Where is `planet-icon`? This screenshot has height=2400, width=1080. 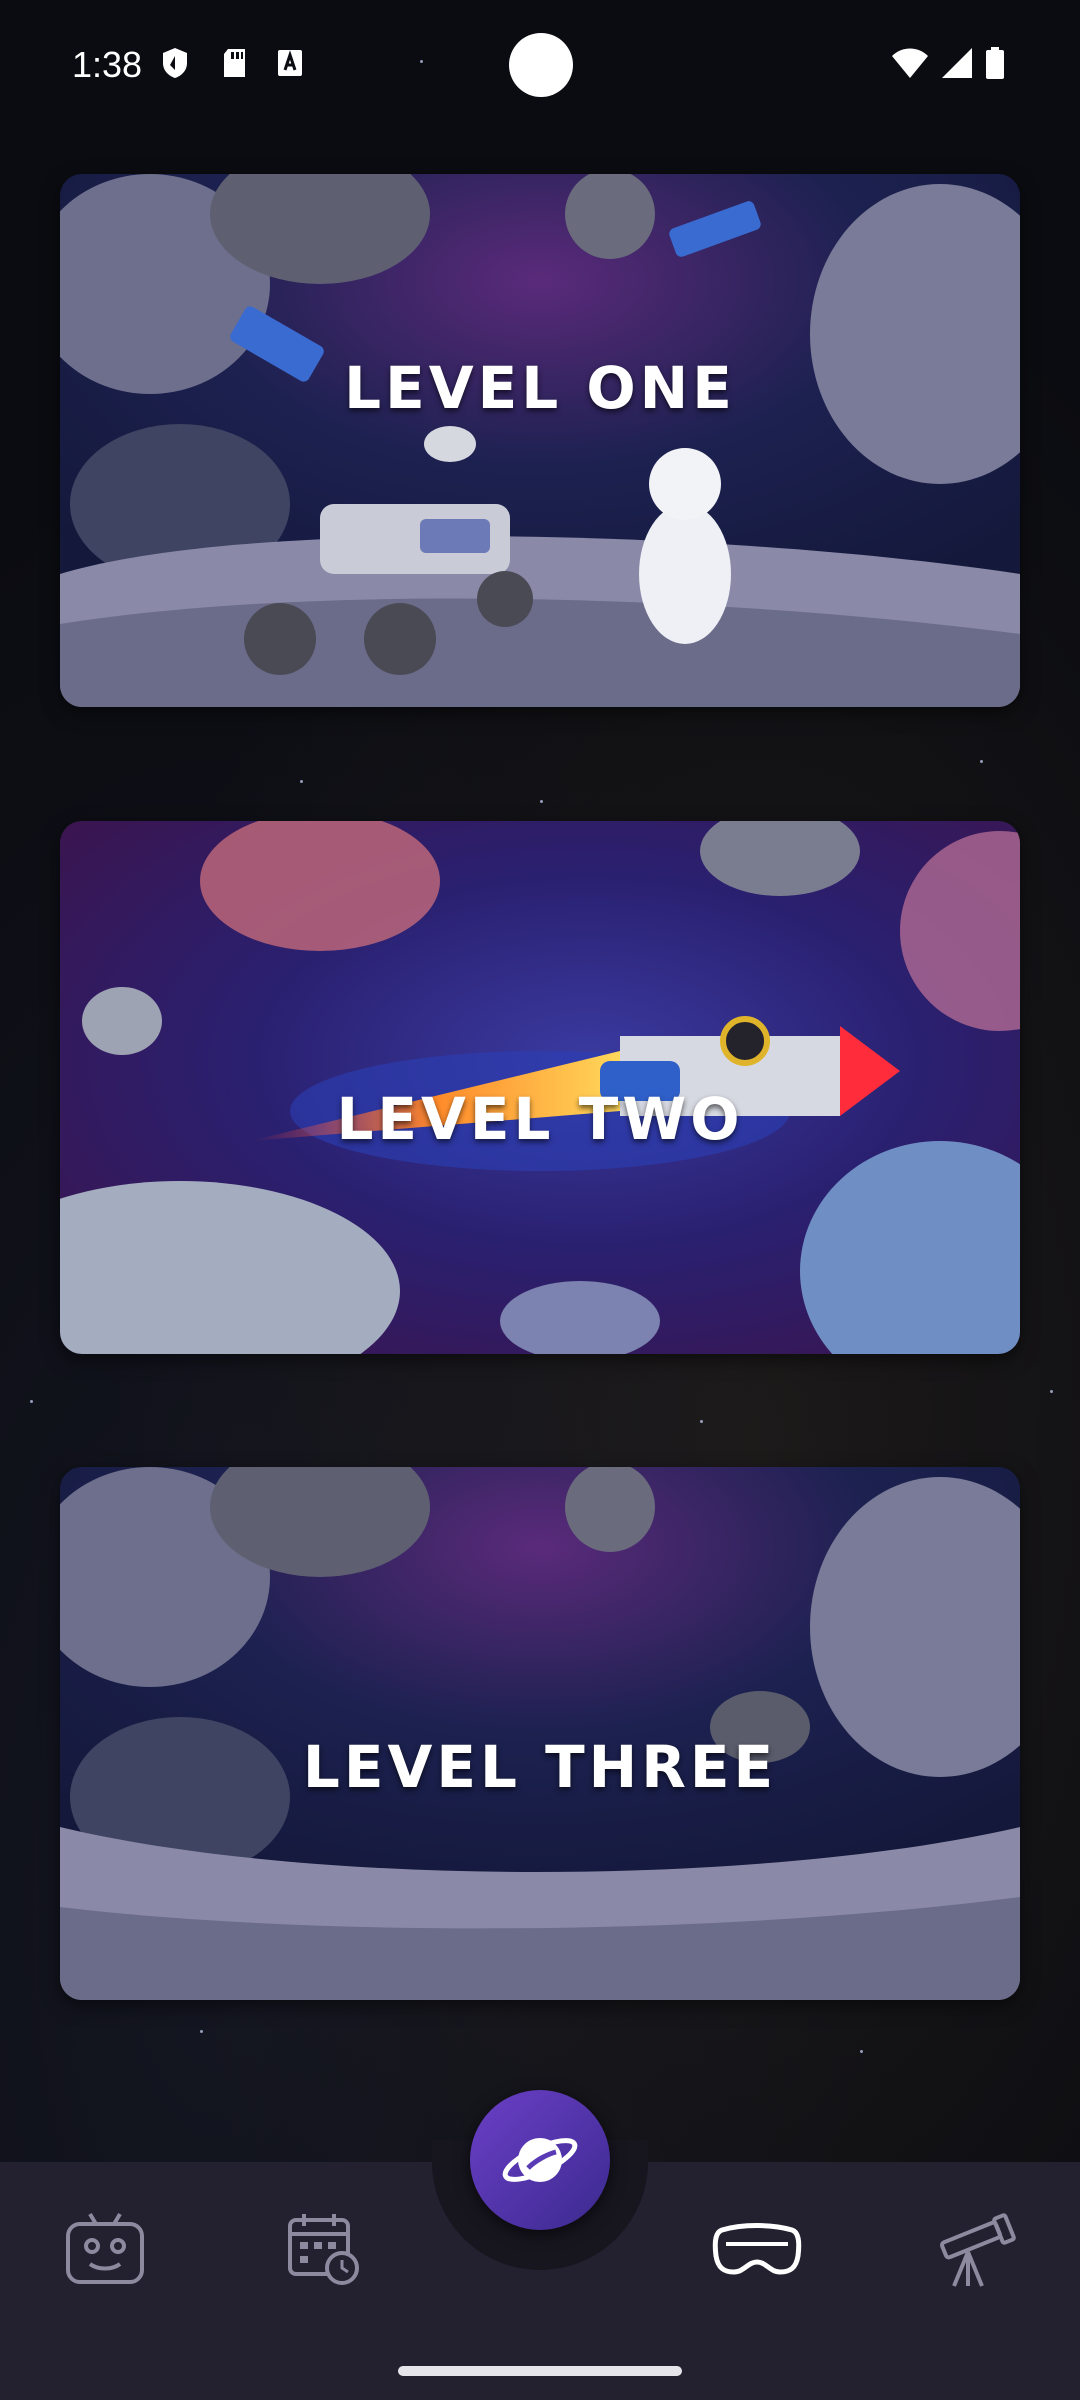
planet-icon is located at coordinates (540, 2160).